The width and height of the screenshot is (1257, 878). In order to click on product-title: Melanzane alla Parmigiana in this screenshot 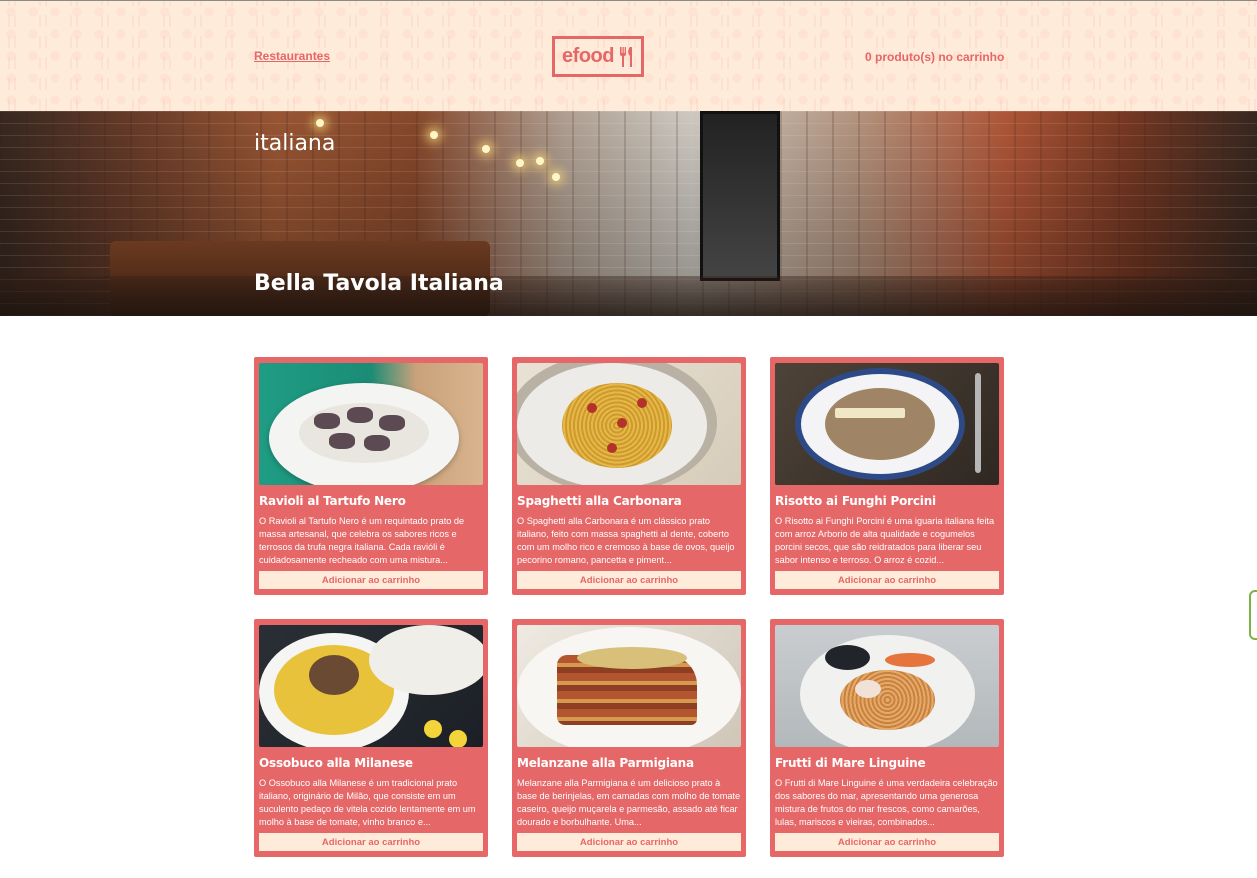, I will do `click(605, 763)`.